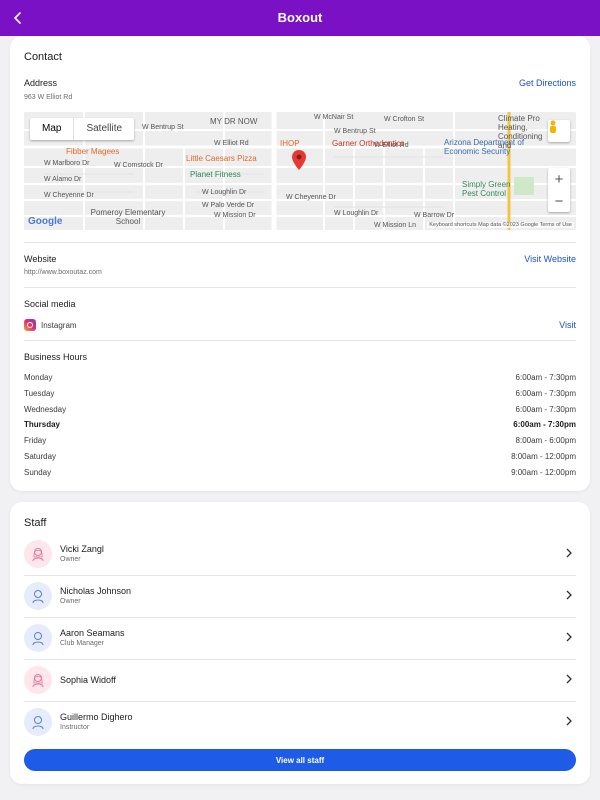  Describe the element at coordinates (300, 760) in the screenshot. I see `view-all-staff-button: View all staff` at that location.